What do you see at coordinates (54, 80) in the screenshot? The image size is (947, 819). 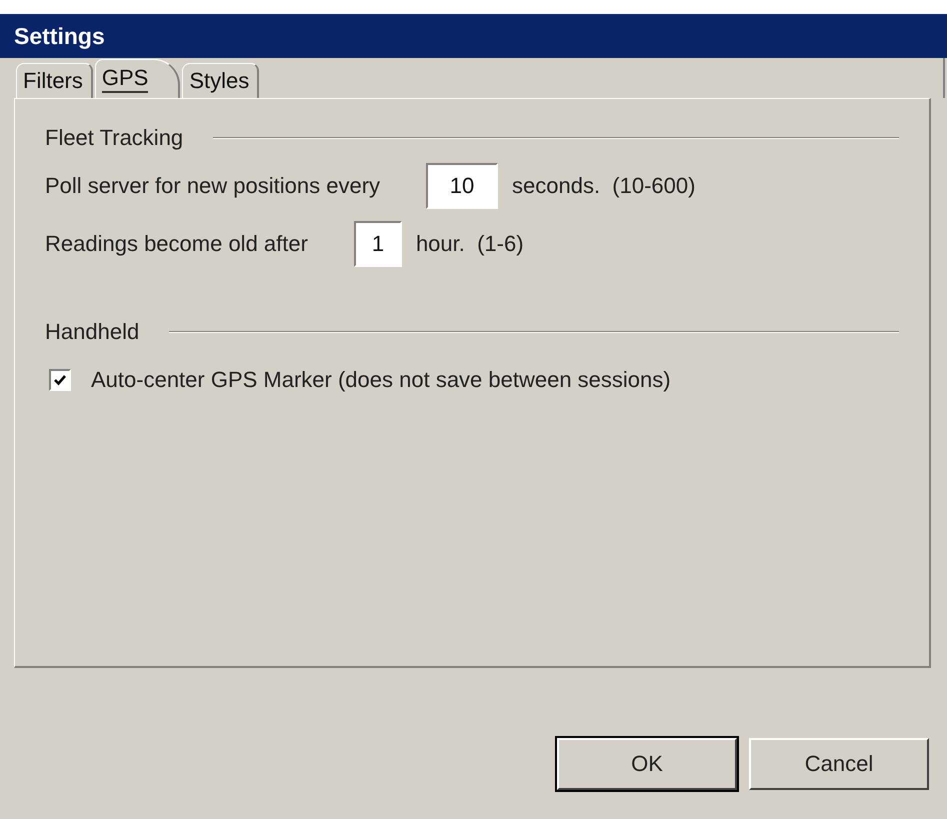 I see `tab: Filters` at bounding box center [54, 80].